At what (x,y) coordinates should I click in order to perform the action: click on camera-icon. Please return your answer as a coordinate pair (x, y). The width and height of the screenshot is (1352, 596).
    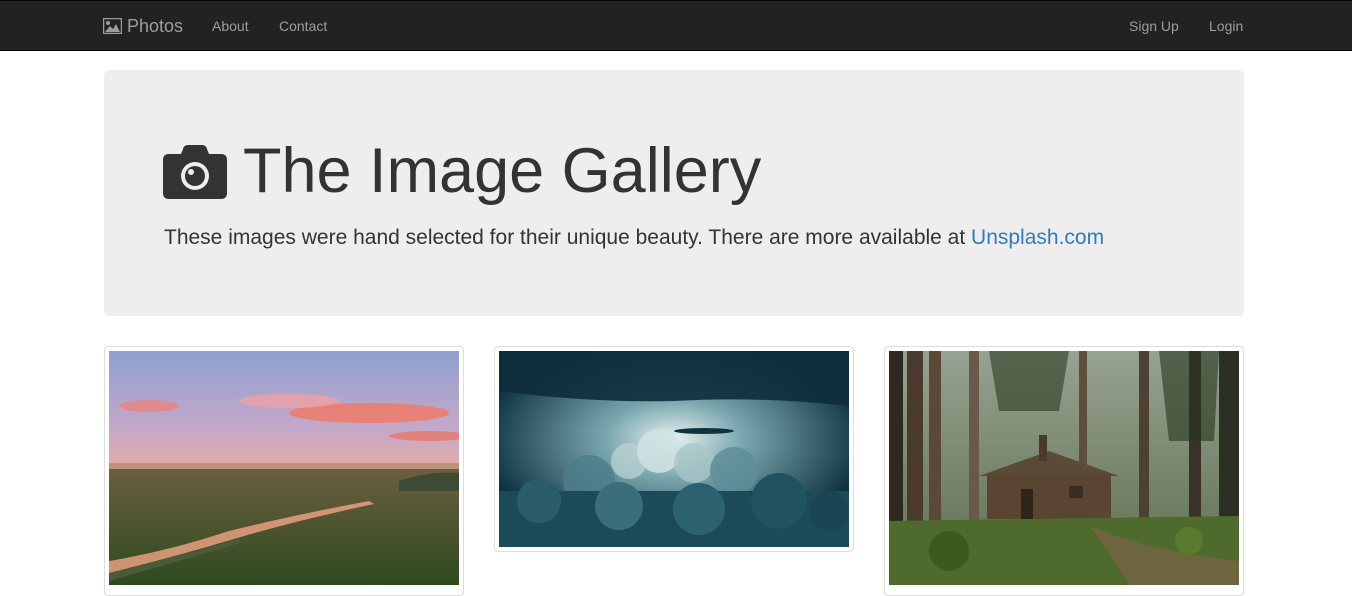
    Looking at the image, I should click on (195, 171).